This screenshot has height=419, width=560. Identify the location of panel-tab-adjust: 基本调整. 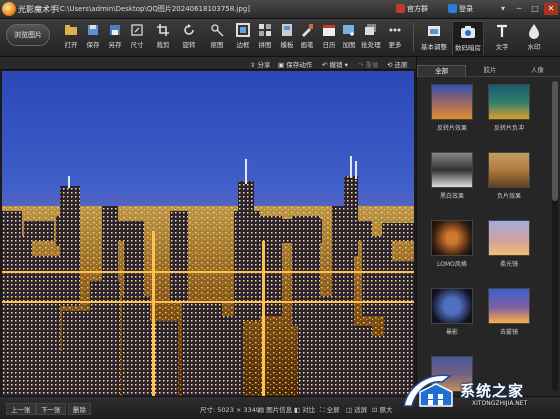
(434, 38).